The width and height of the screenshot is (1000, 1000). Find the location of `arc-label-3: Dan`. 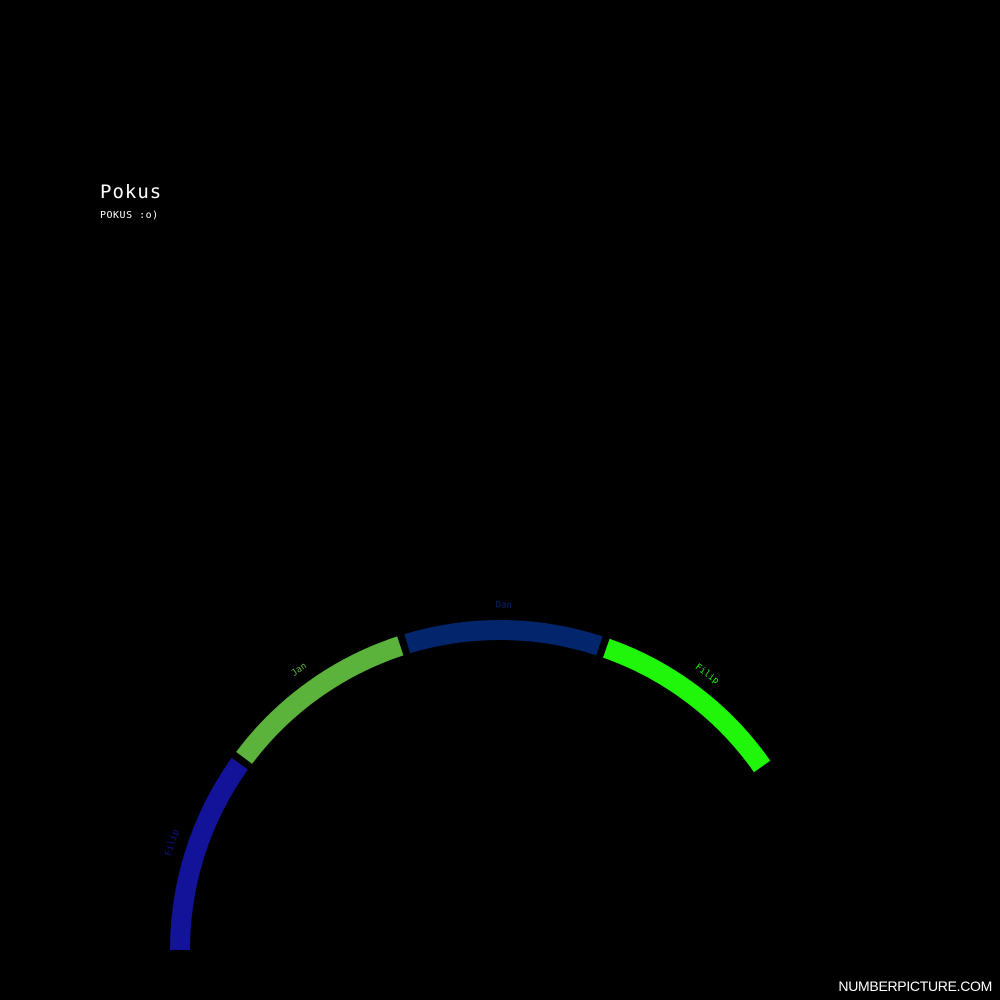

arc-label-3: Dan is located at coordinates (504, 605).